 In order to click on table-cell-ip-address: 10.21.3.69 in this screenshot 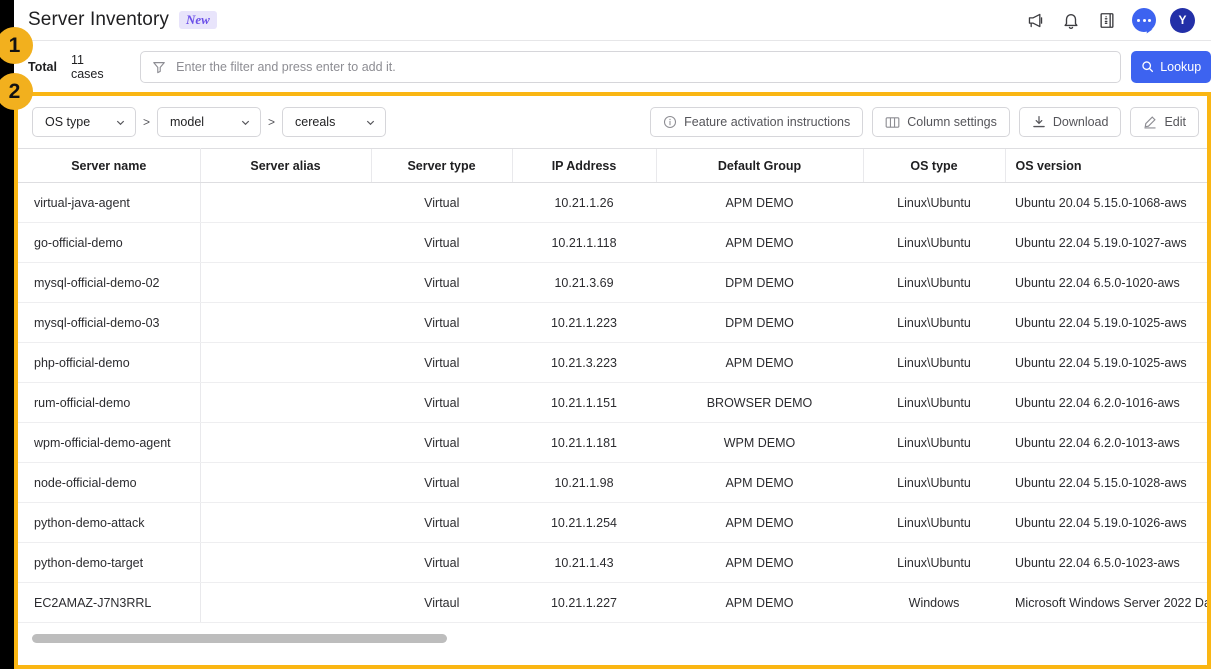, I will do `click(584, 282)`.